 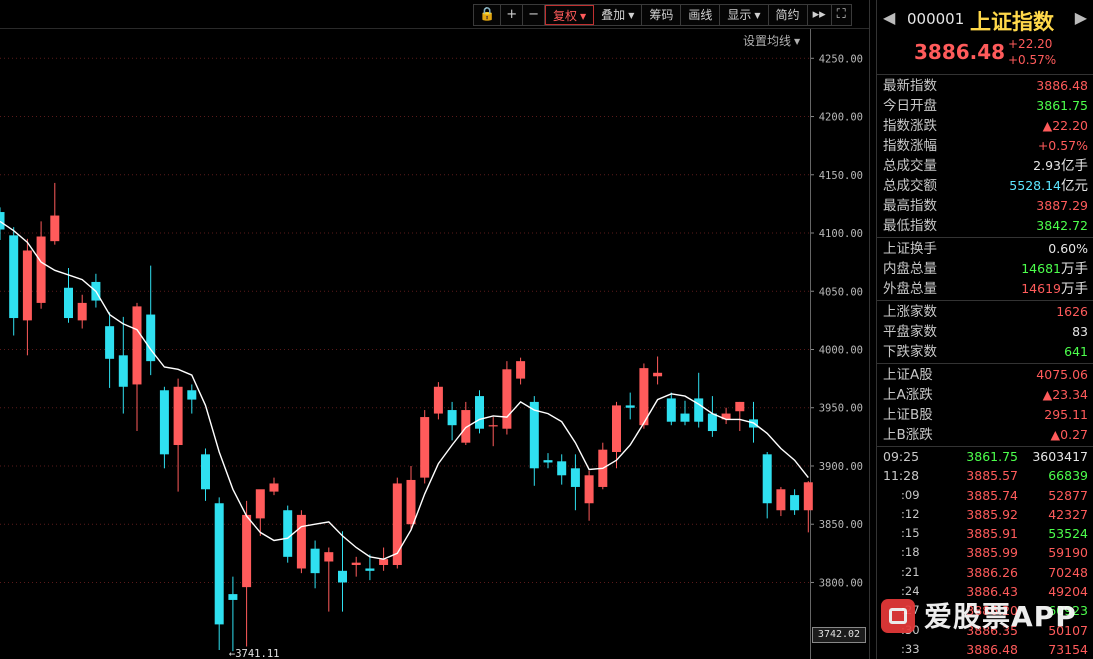 I want to click on prev-arrow-icon: ◀, so click(x=889, y=17).